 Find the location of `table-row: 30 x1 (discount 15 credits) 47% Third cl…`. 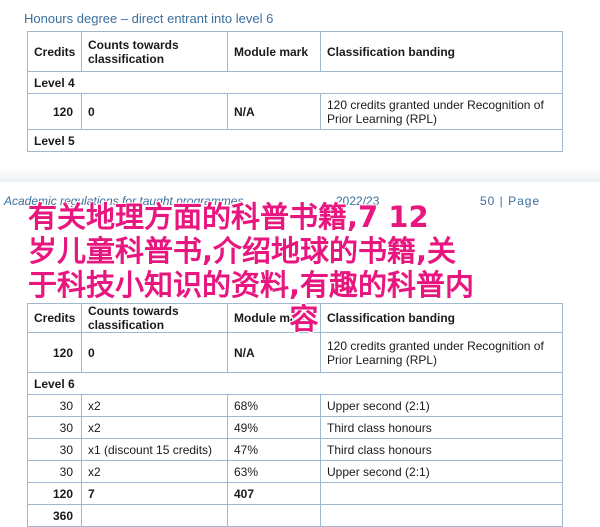

table-row: 30 x1 (discount 15 credits) 47% Third cl… is located at coordinates (295, 449).